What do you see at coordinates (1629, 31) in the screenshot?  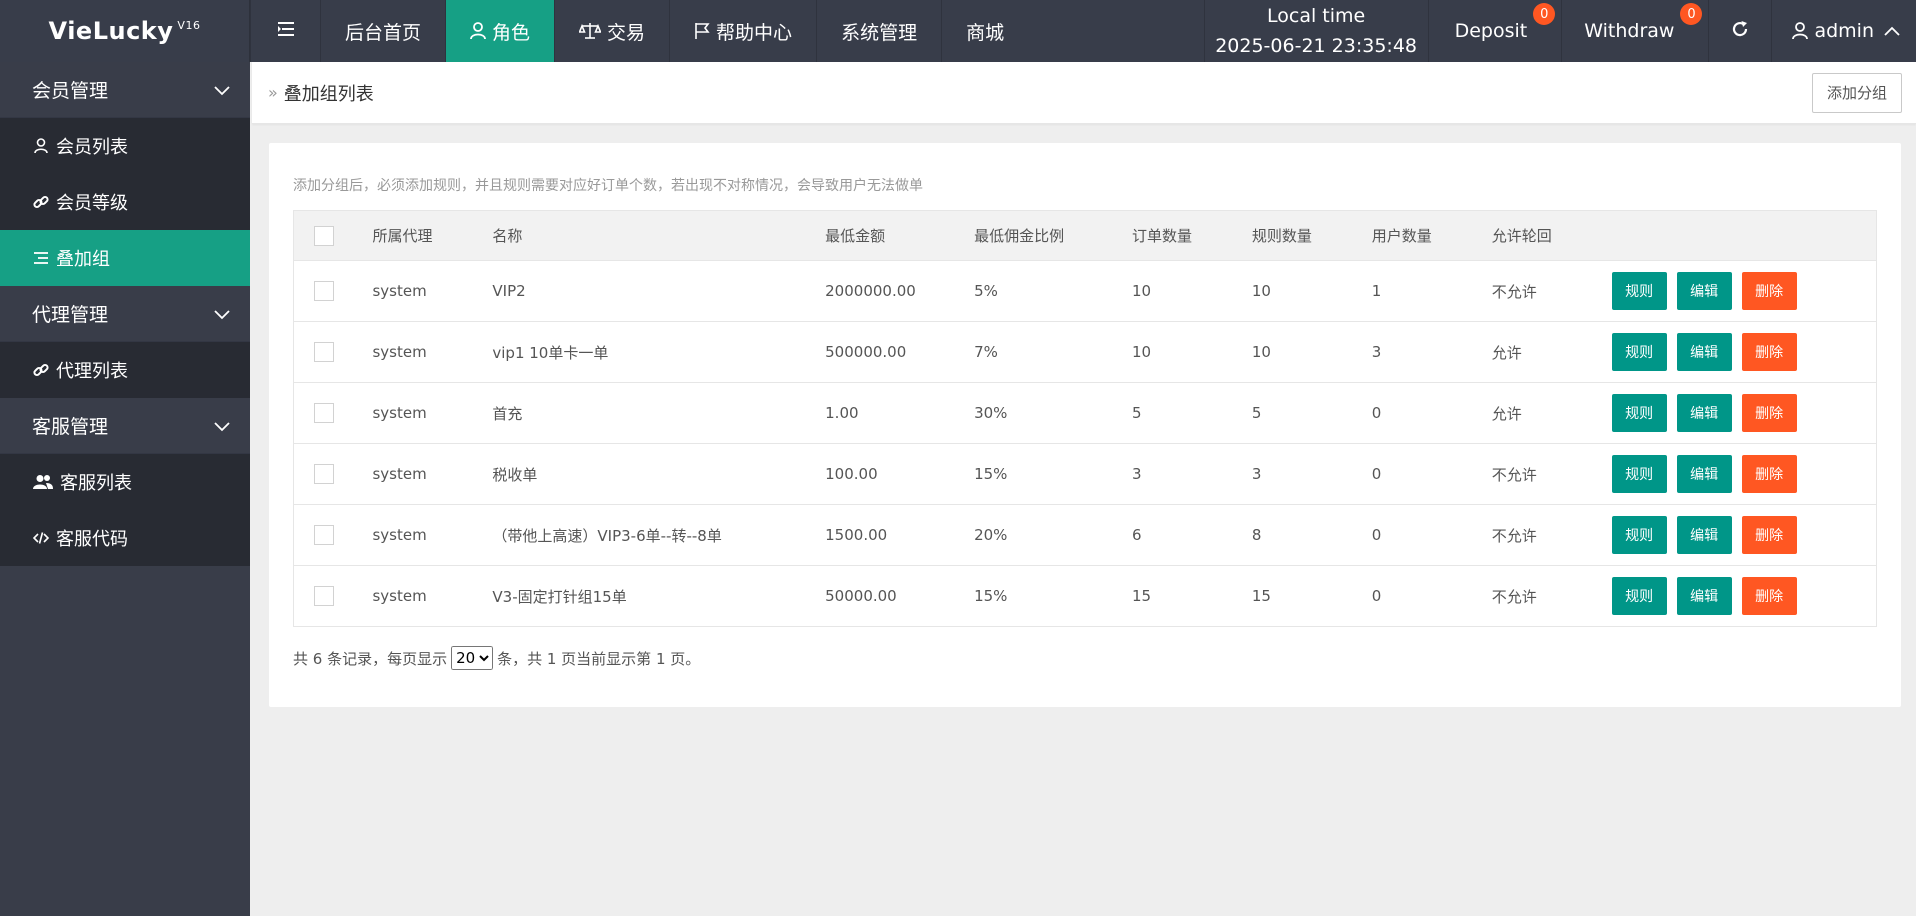 I see `withdraw-label: Withdraw` at bounding box center [1629, 31].